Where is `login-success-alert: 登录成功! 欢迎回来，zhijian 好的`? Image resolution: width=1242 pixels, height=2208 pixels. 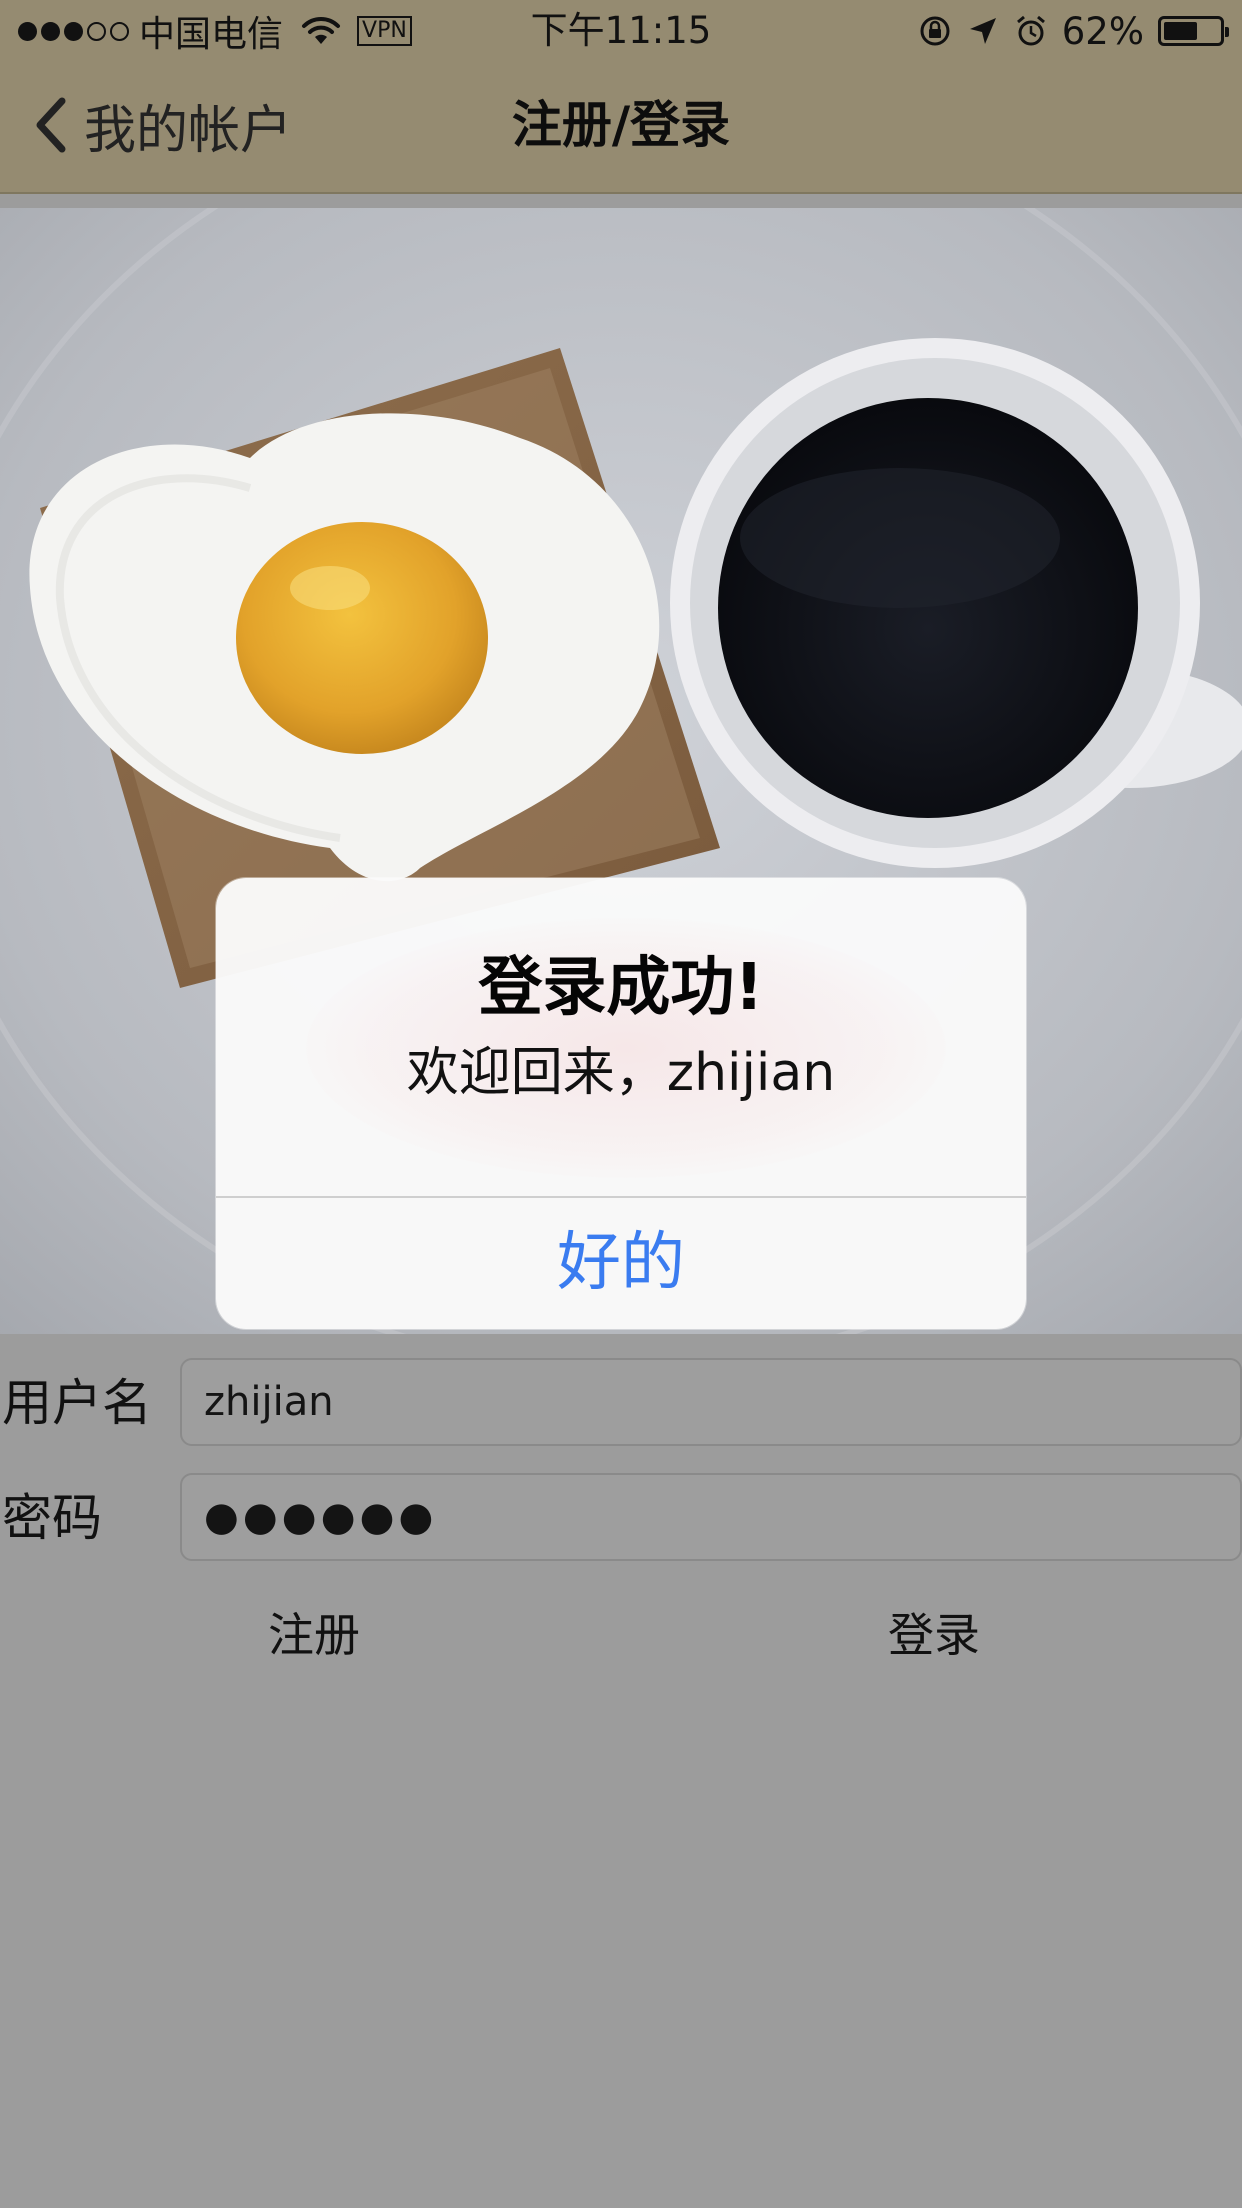
login-success-alert: 登录成功! 欢迎回来，zhijian 好的 is located at coordinates (621, 1103).